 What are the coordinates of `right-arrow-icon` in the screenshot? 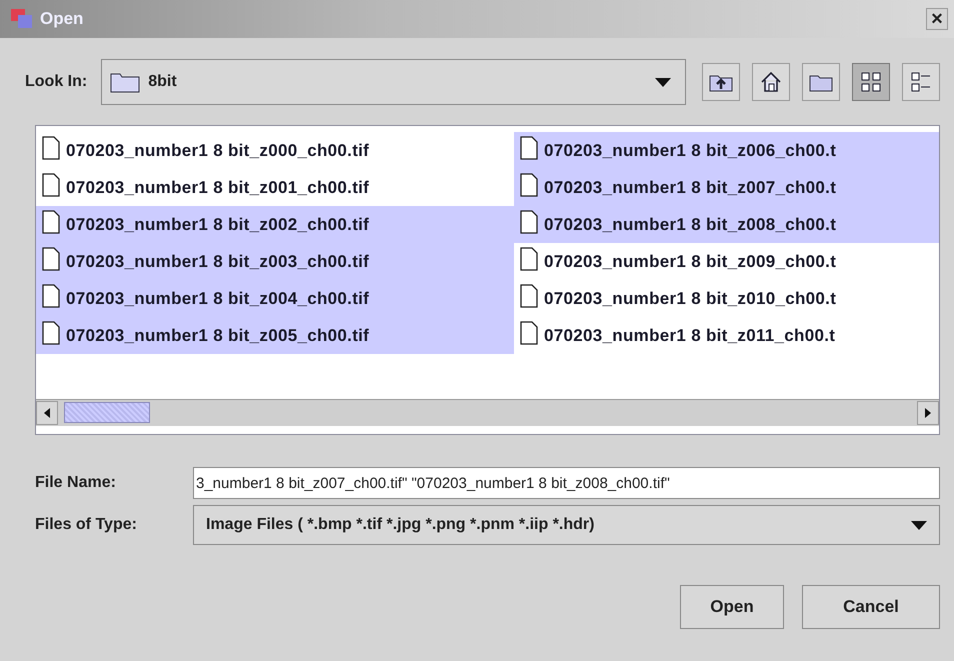 It's located at (928, 413).